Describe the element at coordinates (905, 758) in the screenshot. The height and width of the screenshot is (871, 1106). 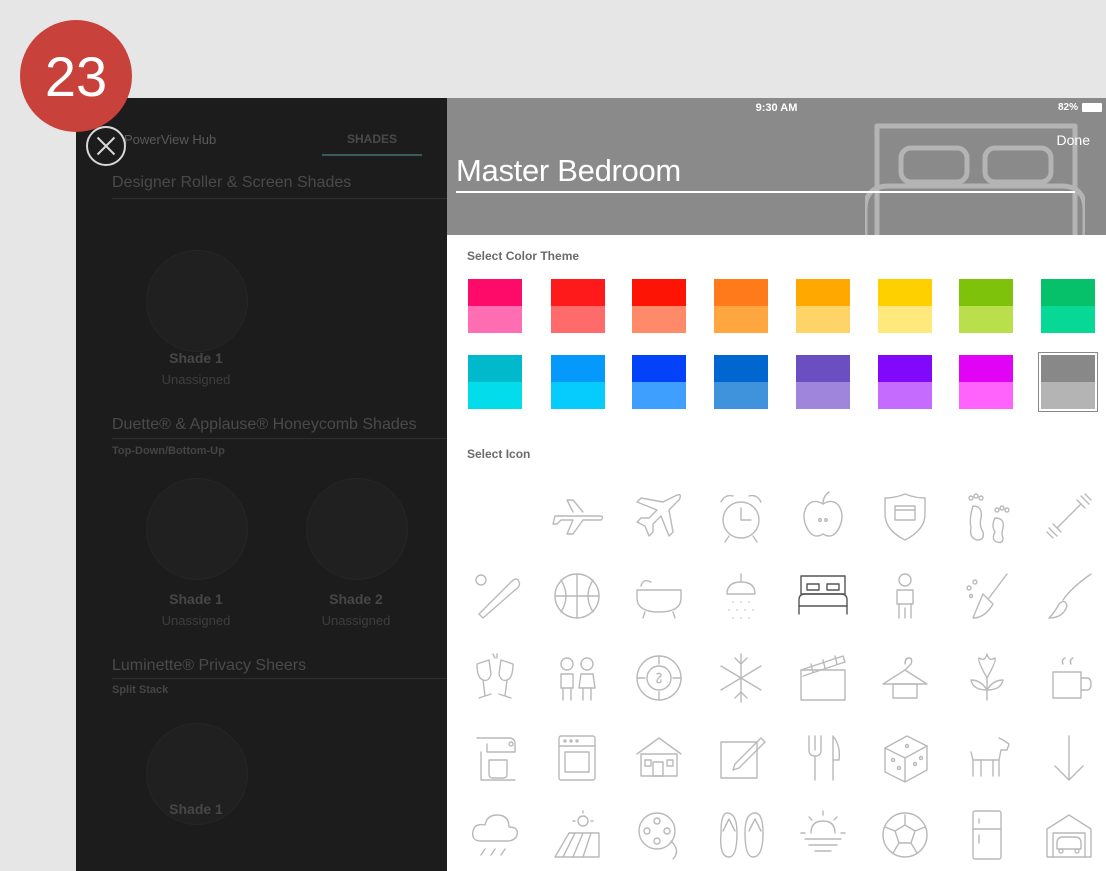
I see `dice-icon` at that location.